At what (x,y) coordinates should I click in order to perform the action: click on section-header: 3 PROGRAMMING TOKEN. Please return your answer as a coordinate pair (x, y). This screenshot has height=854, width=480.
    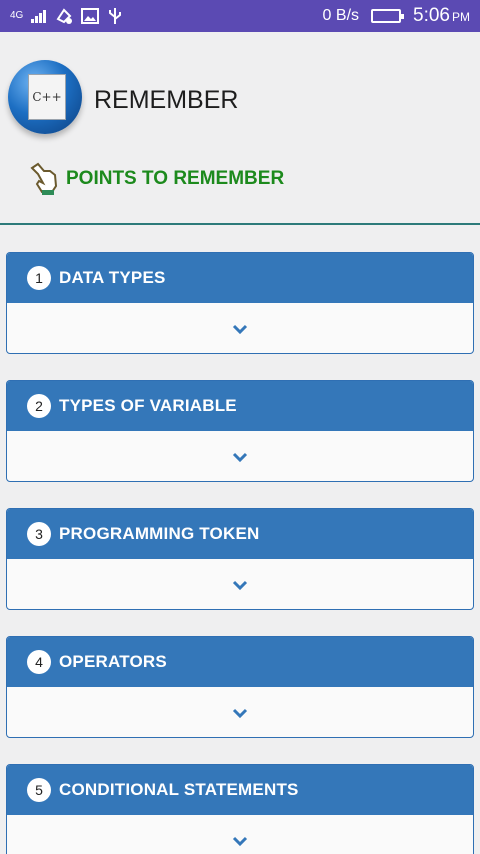
    Looking at the image, I should click on (240, 534).